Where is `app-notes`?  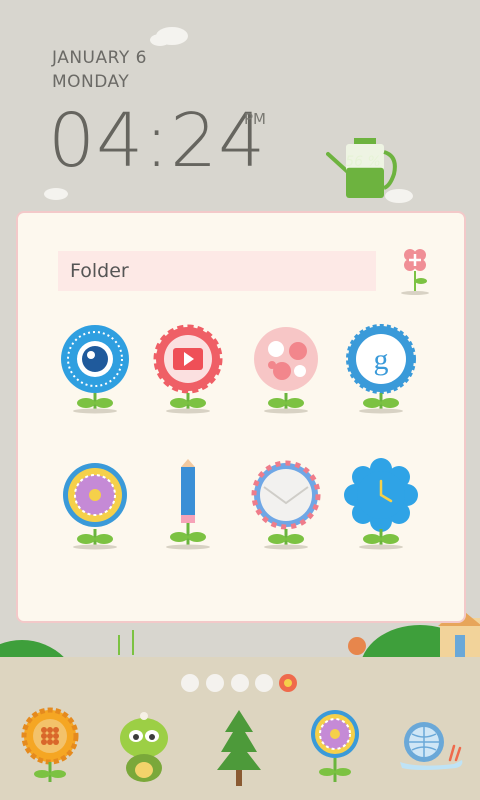 app-notes is located at coordinates (188, 507).